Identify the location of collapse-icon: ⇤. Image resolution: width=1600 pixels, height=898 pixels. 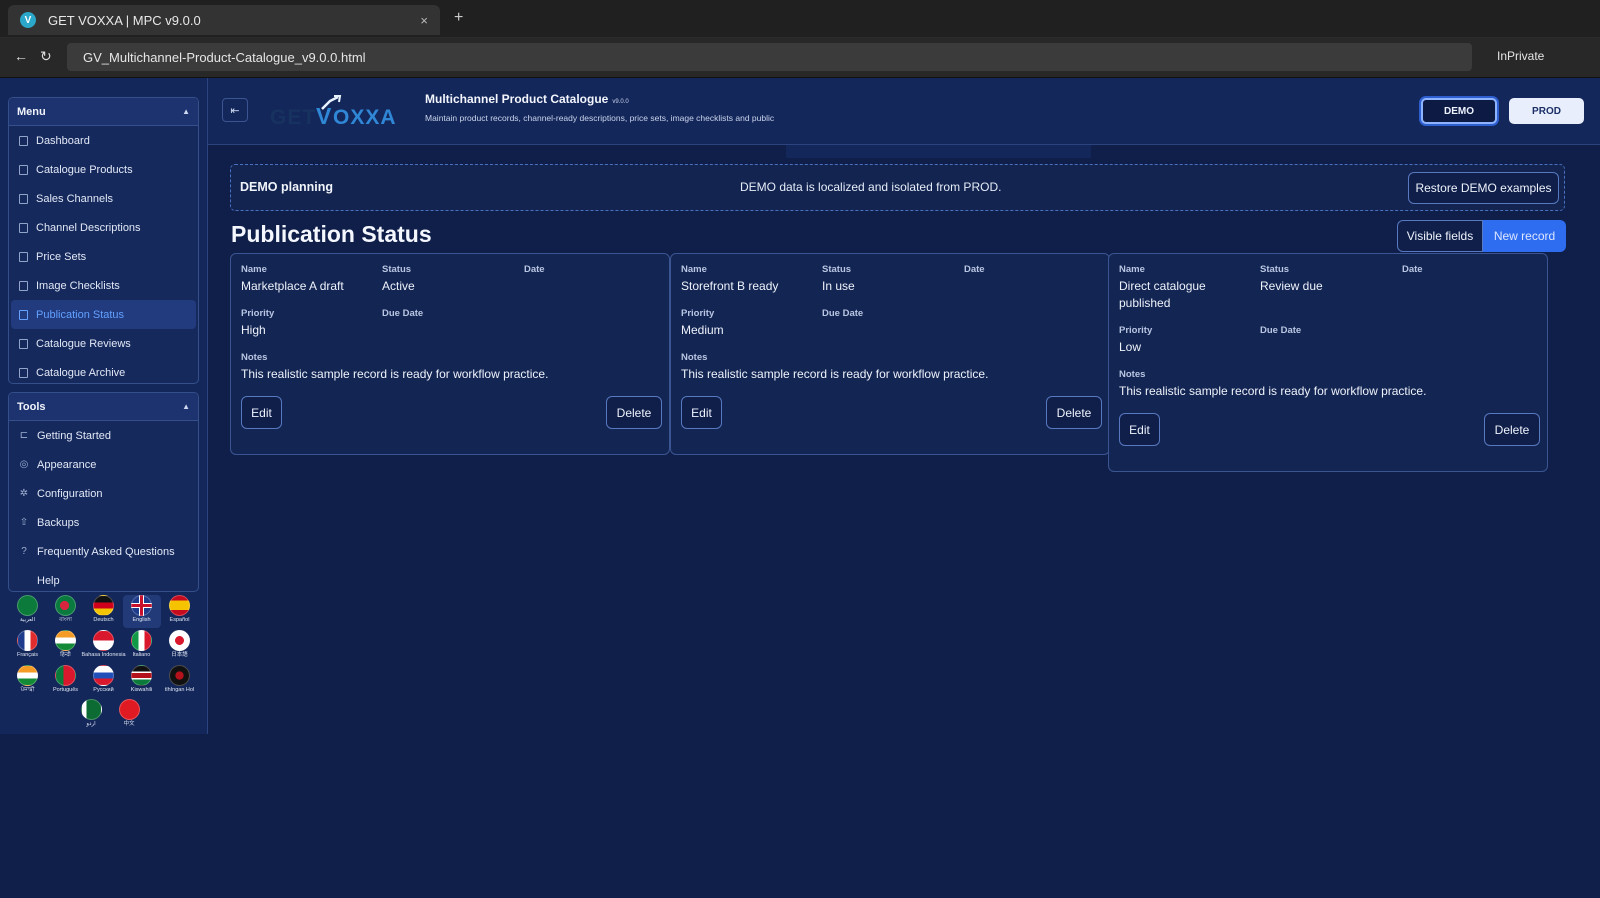
(235, 110).